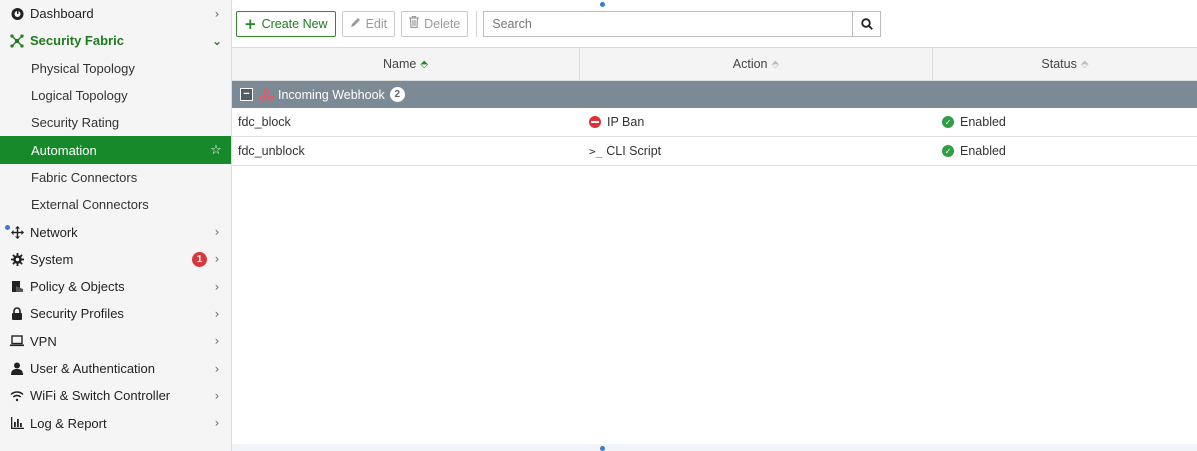 Image resolution: width=1197 pixels, height=451 pixels. Describe the element at coordinates (355, 23) in the screenshot. I see `pencil-icon` at that location.